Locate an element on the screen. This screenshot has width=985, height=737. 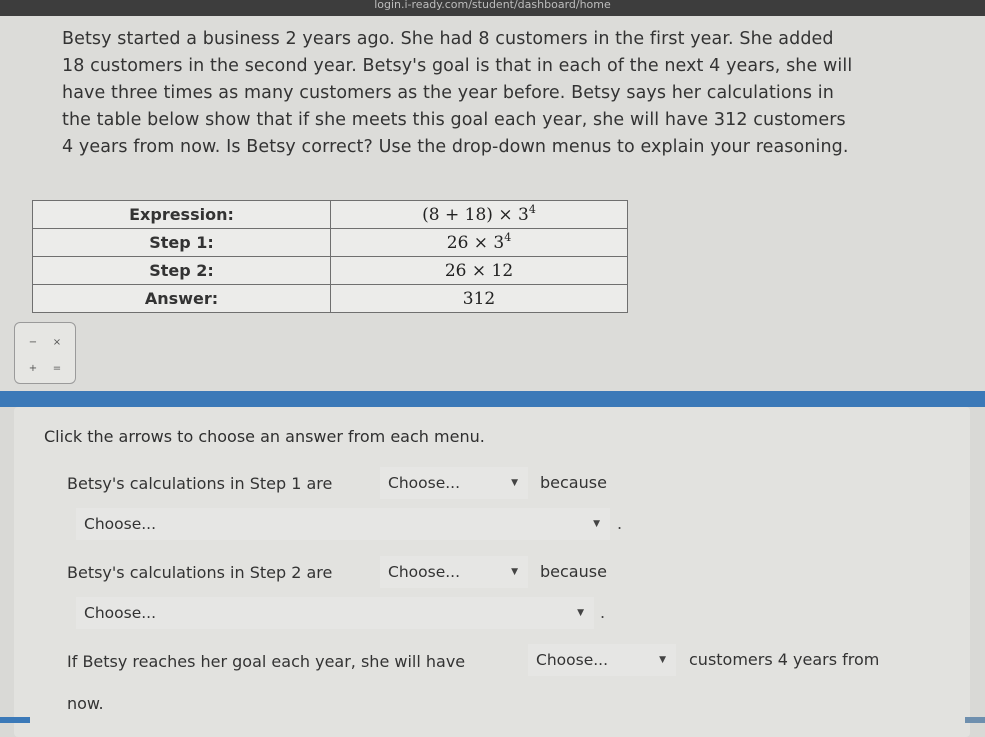
row-label: Expression: is located at coordinates (181, 214).